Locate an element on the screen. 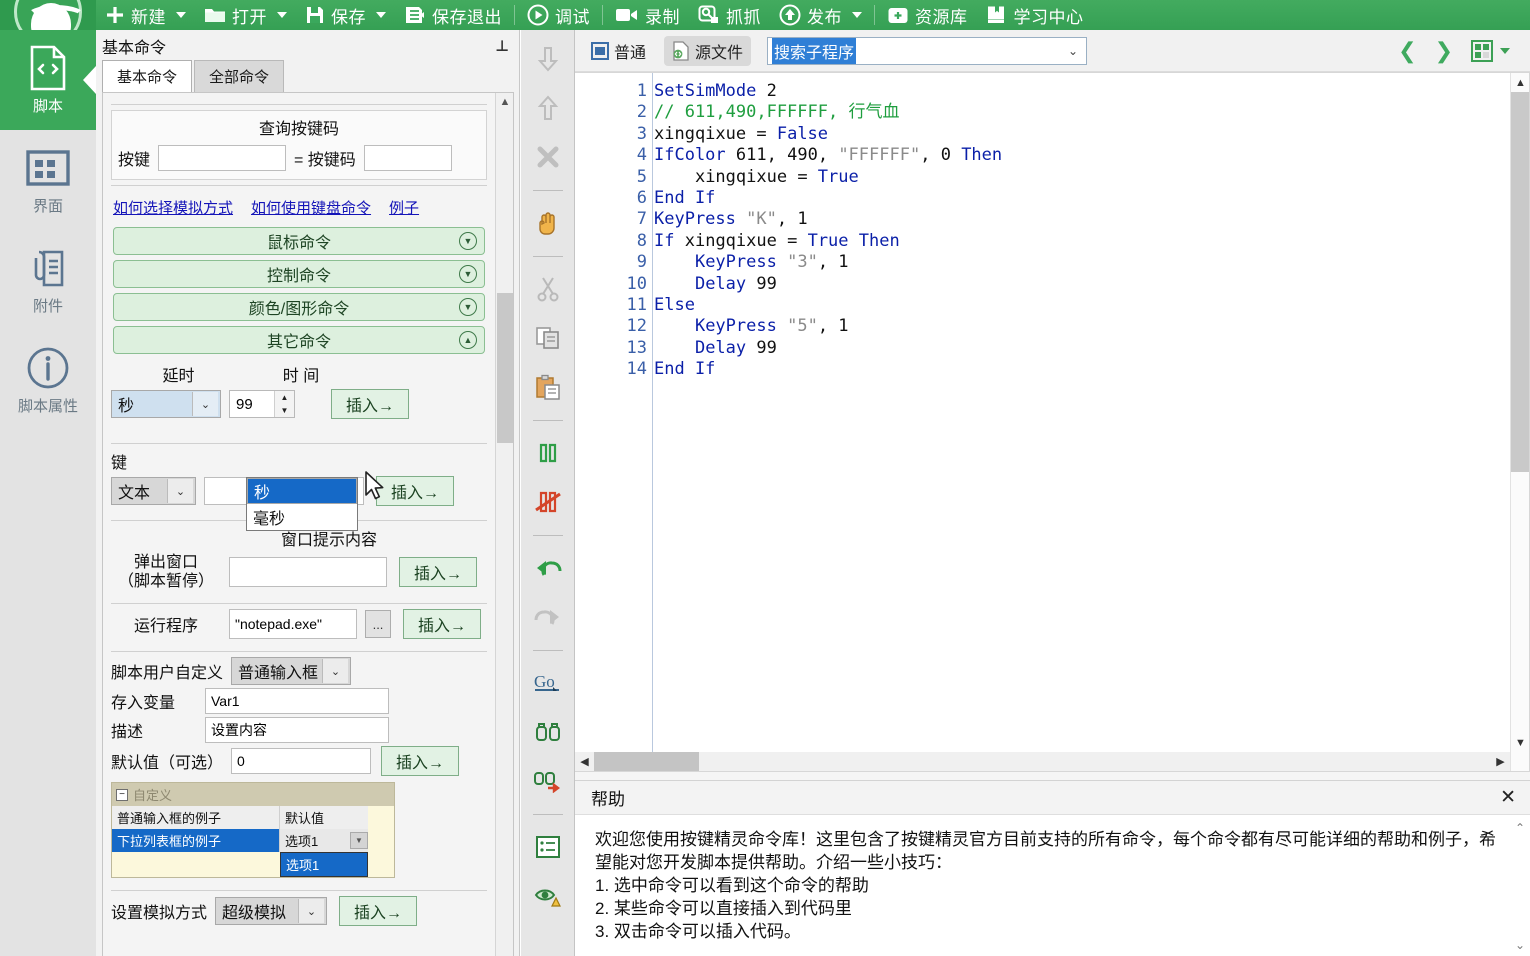 This screenshot has height=956, width=1530. run-program-input is located at coordinates (293, 624).